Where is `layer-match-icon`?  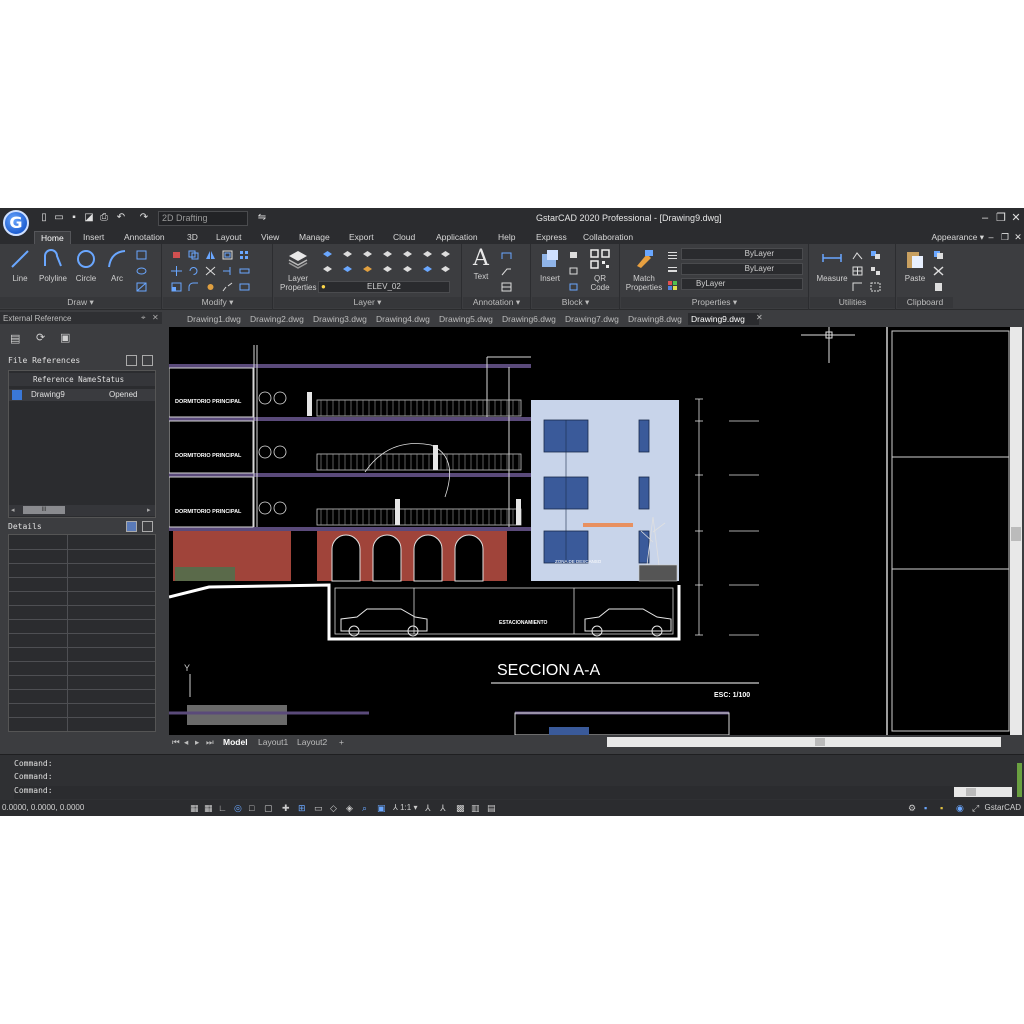 layer-match-icon is located at coordinates (387, 270).